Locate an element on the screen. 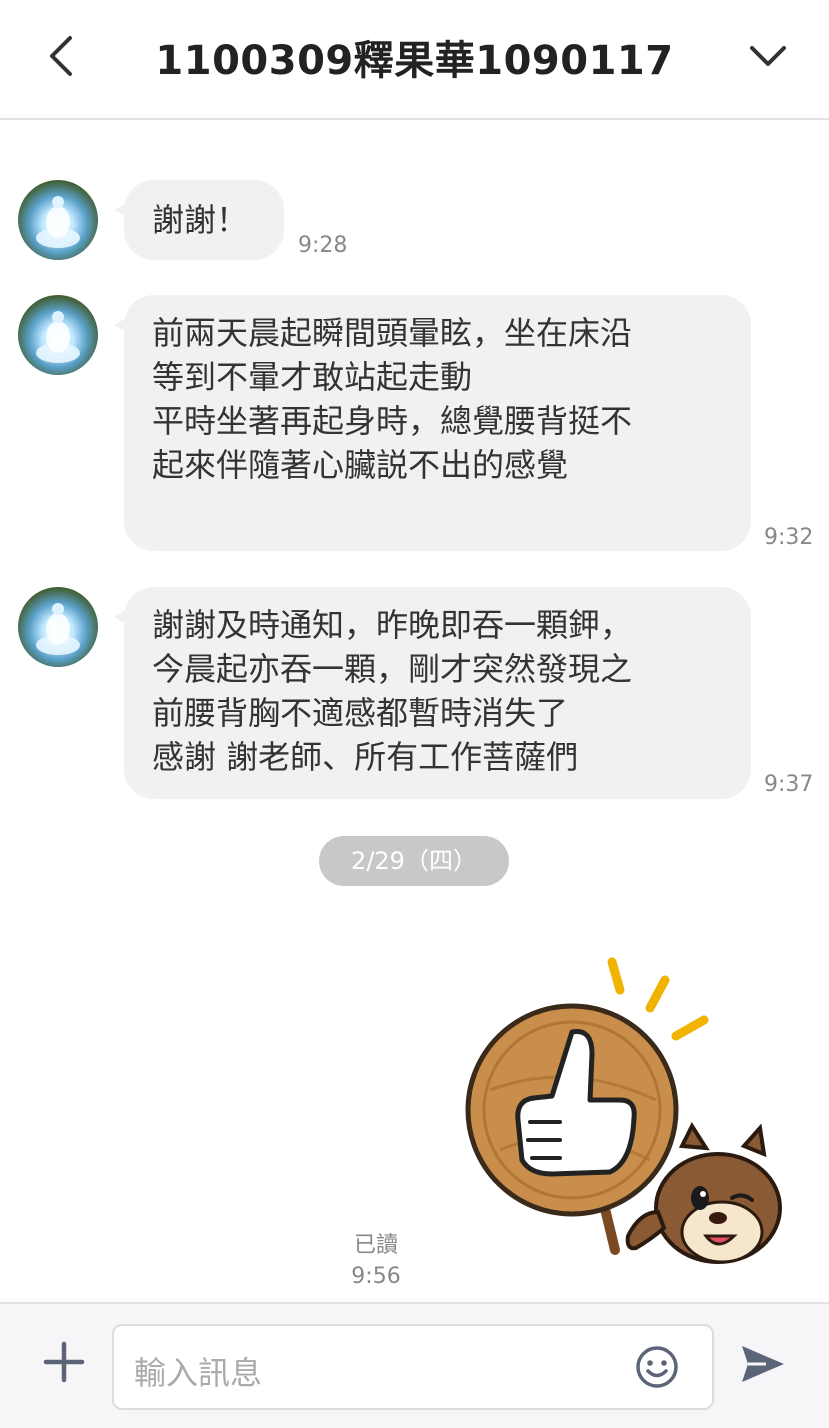  plus-icon is located at coordinates (64, 1362).